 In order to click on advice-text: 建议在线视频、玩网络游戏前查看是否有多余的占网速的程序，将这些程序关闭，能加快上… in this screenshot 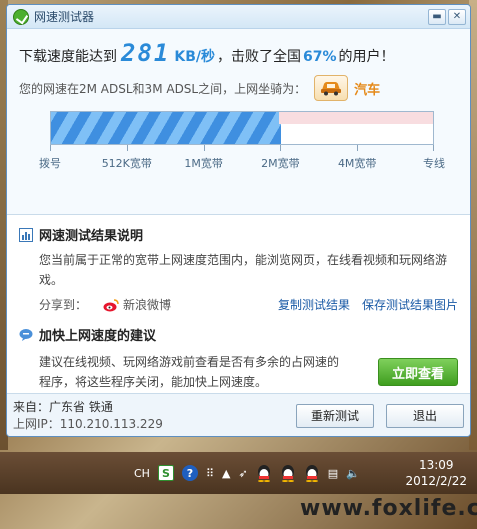, I will do `click(189, 372)`.